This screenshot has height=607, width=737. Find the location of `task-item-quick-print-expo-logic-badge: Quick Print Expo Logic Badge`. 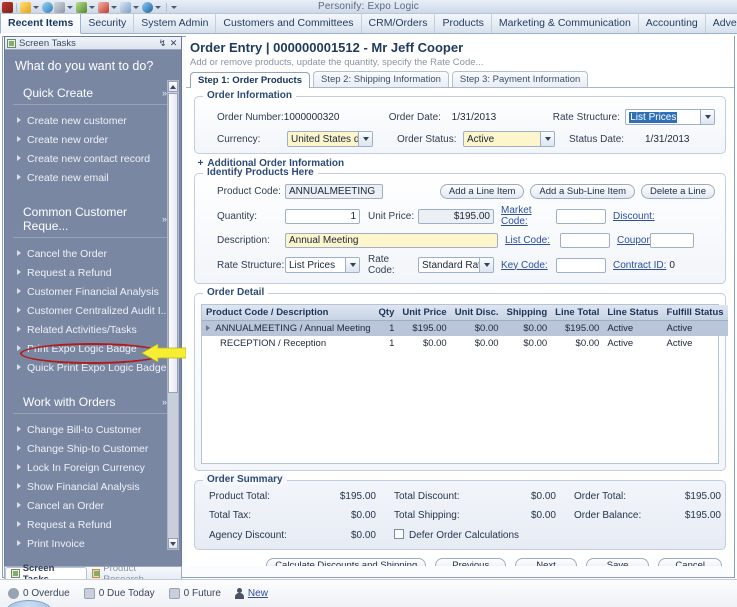

task-item-quick-print-expo-logic-badge: Quick Print Expo Logic Badge is located at coordinates (94, 367).